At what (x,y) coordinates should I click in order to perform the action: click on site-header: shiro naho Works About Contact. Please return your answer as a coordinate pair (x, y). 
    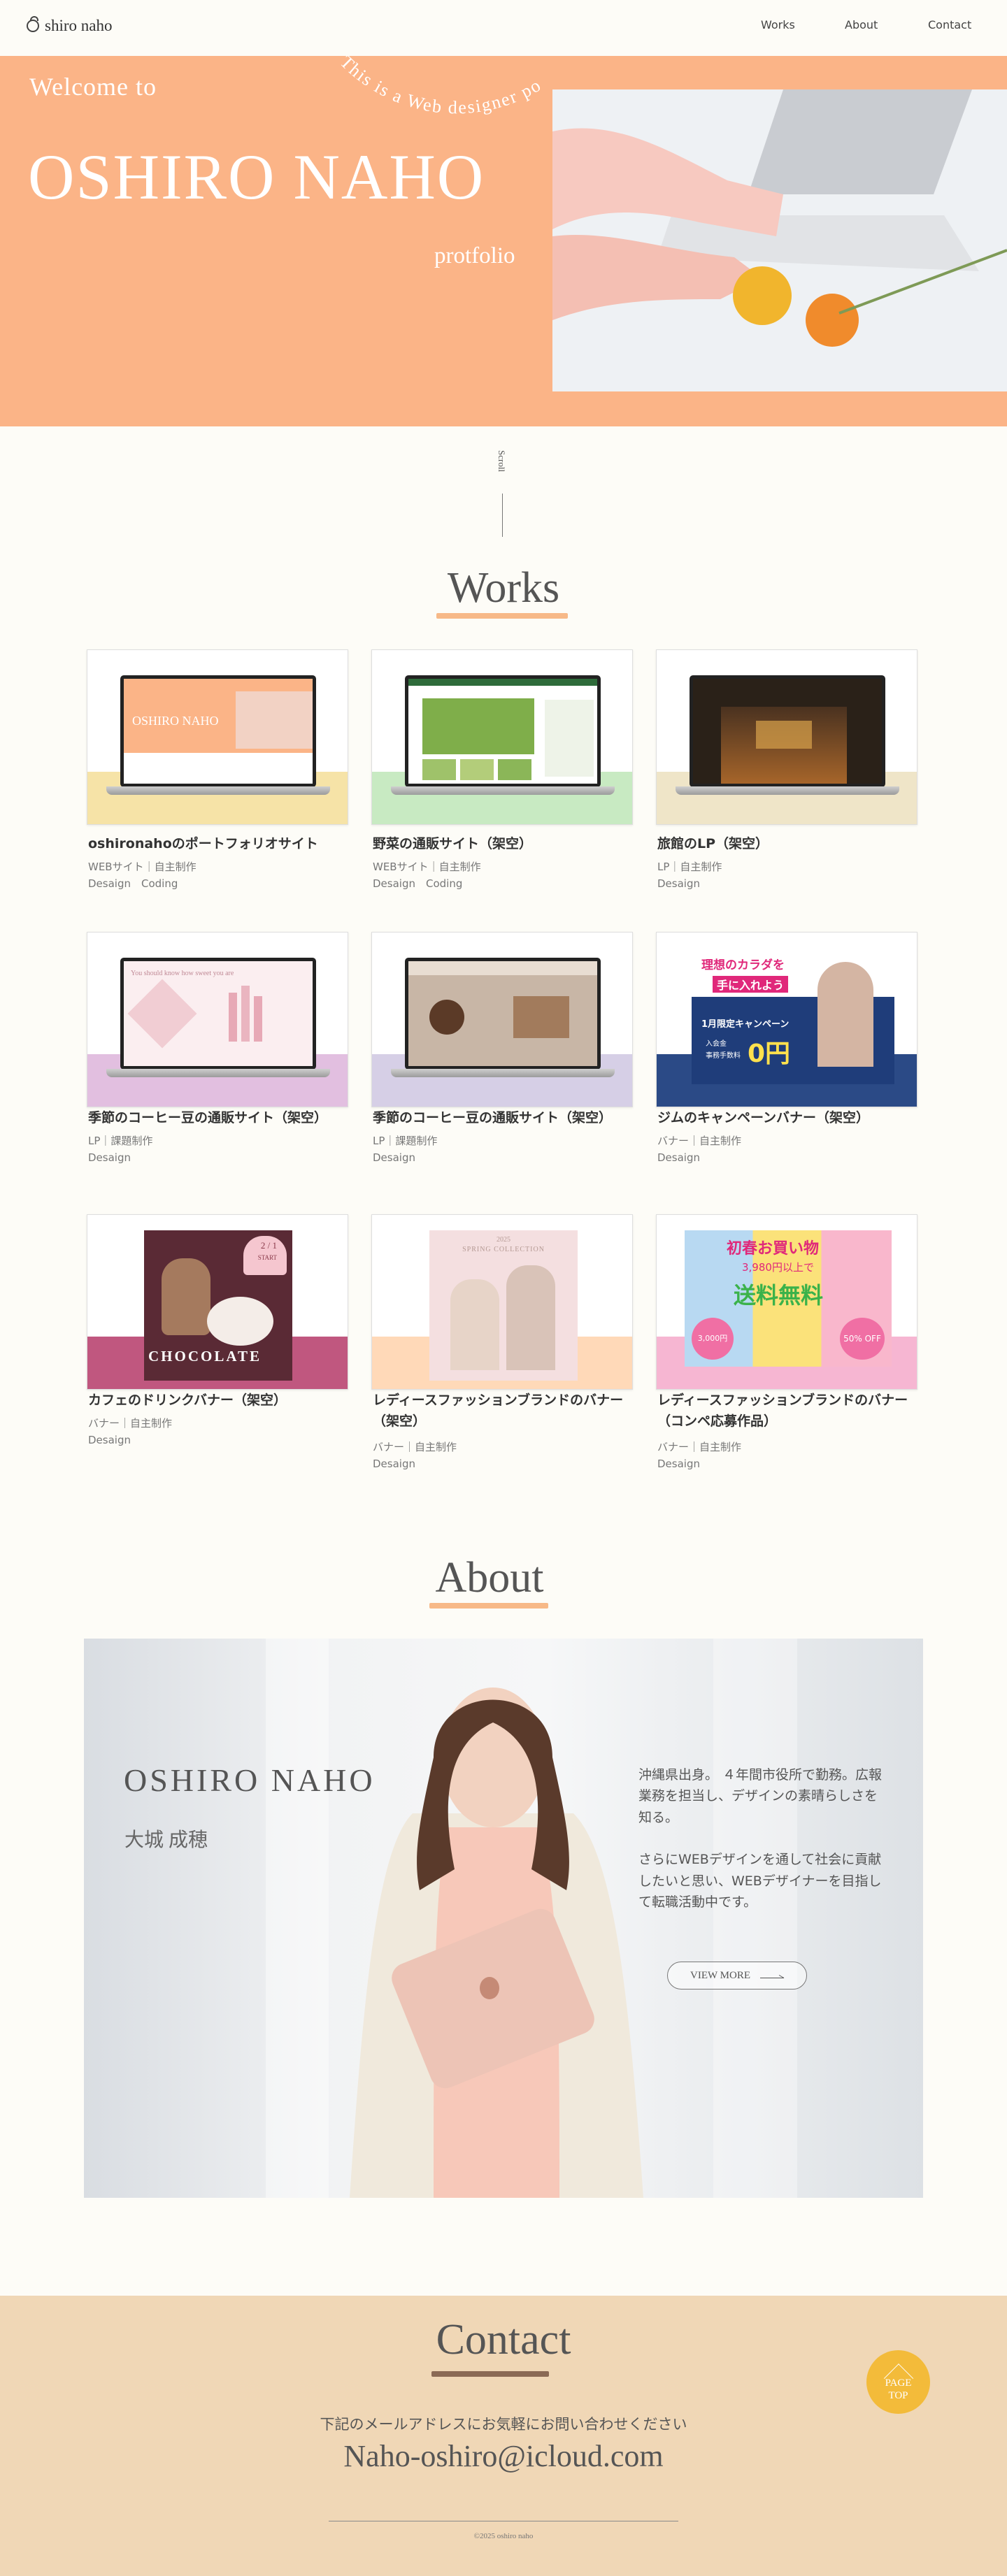
    Looking at the image, I should click on (503, 28).